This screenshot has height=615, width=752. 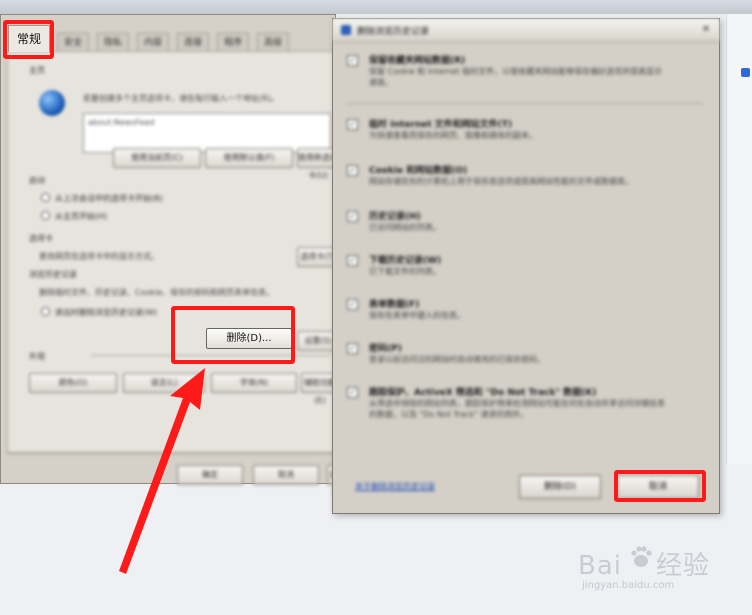 What do you see at coordinates (53, 274) in the screenshot?
I see `history-group-label: 浏览历史记录` at bounding box center [53, 274].